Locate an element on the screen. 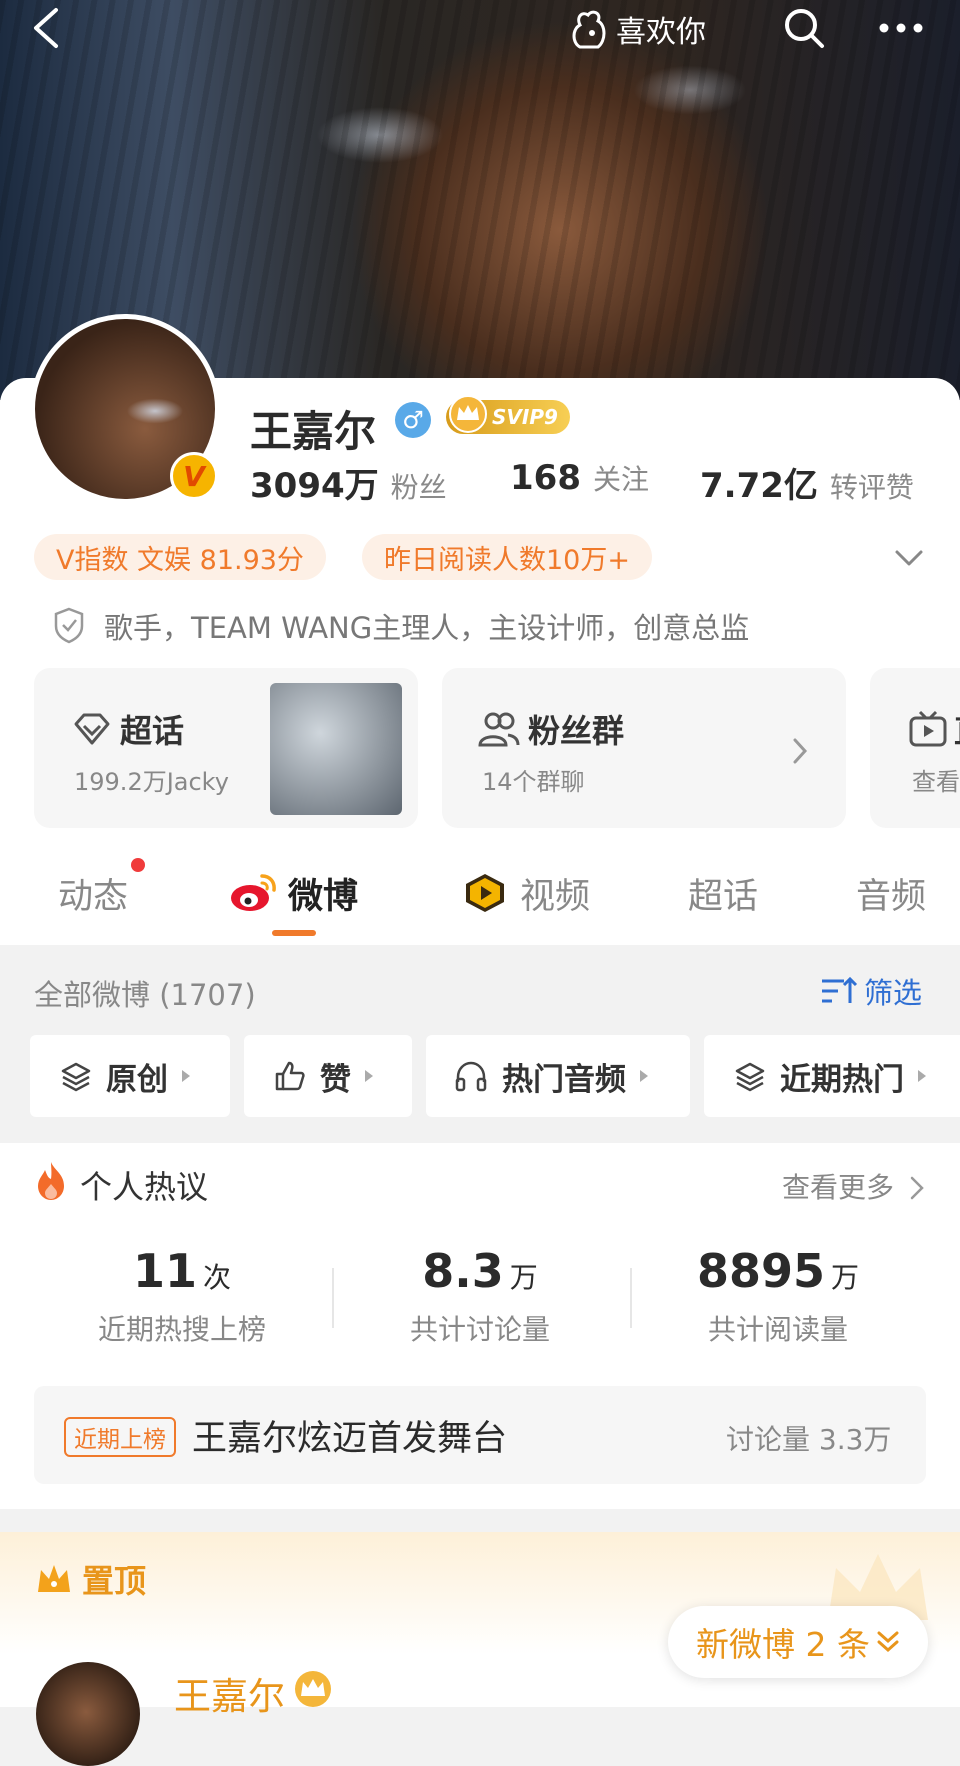  metric-trending-count: 11 次 近期热搜上榜 is located at coordinates (182, 1296).